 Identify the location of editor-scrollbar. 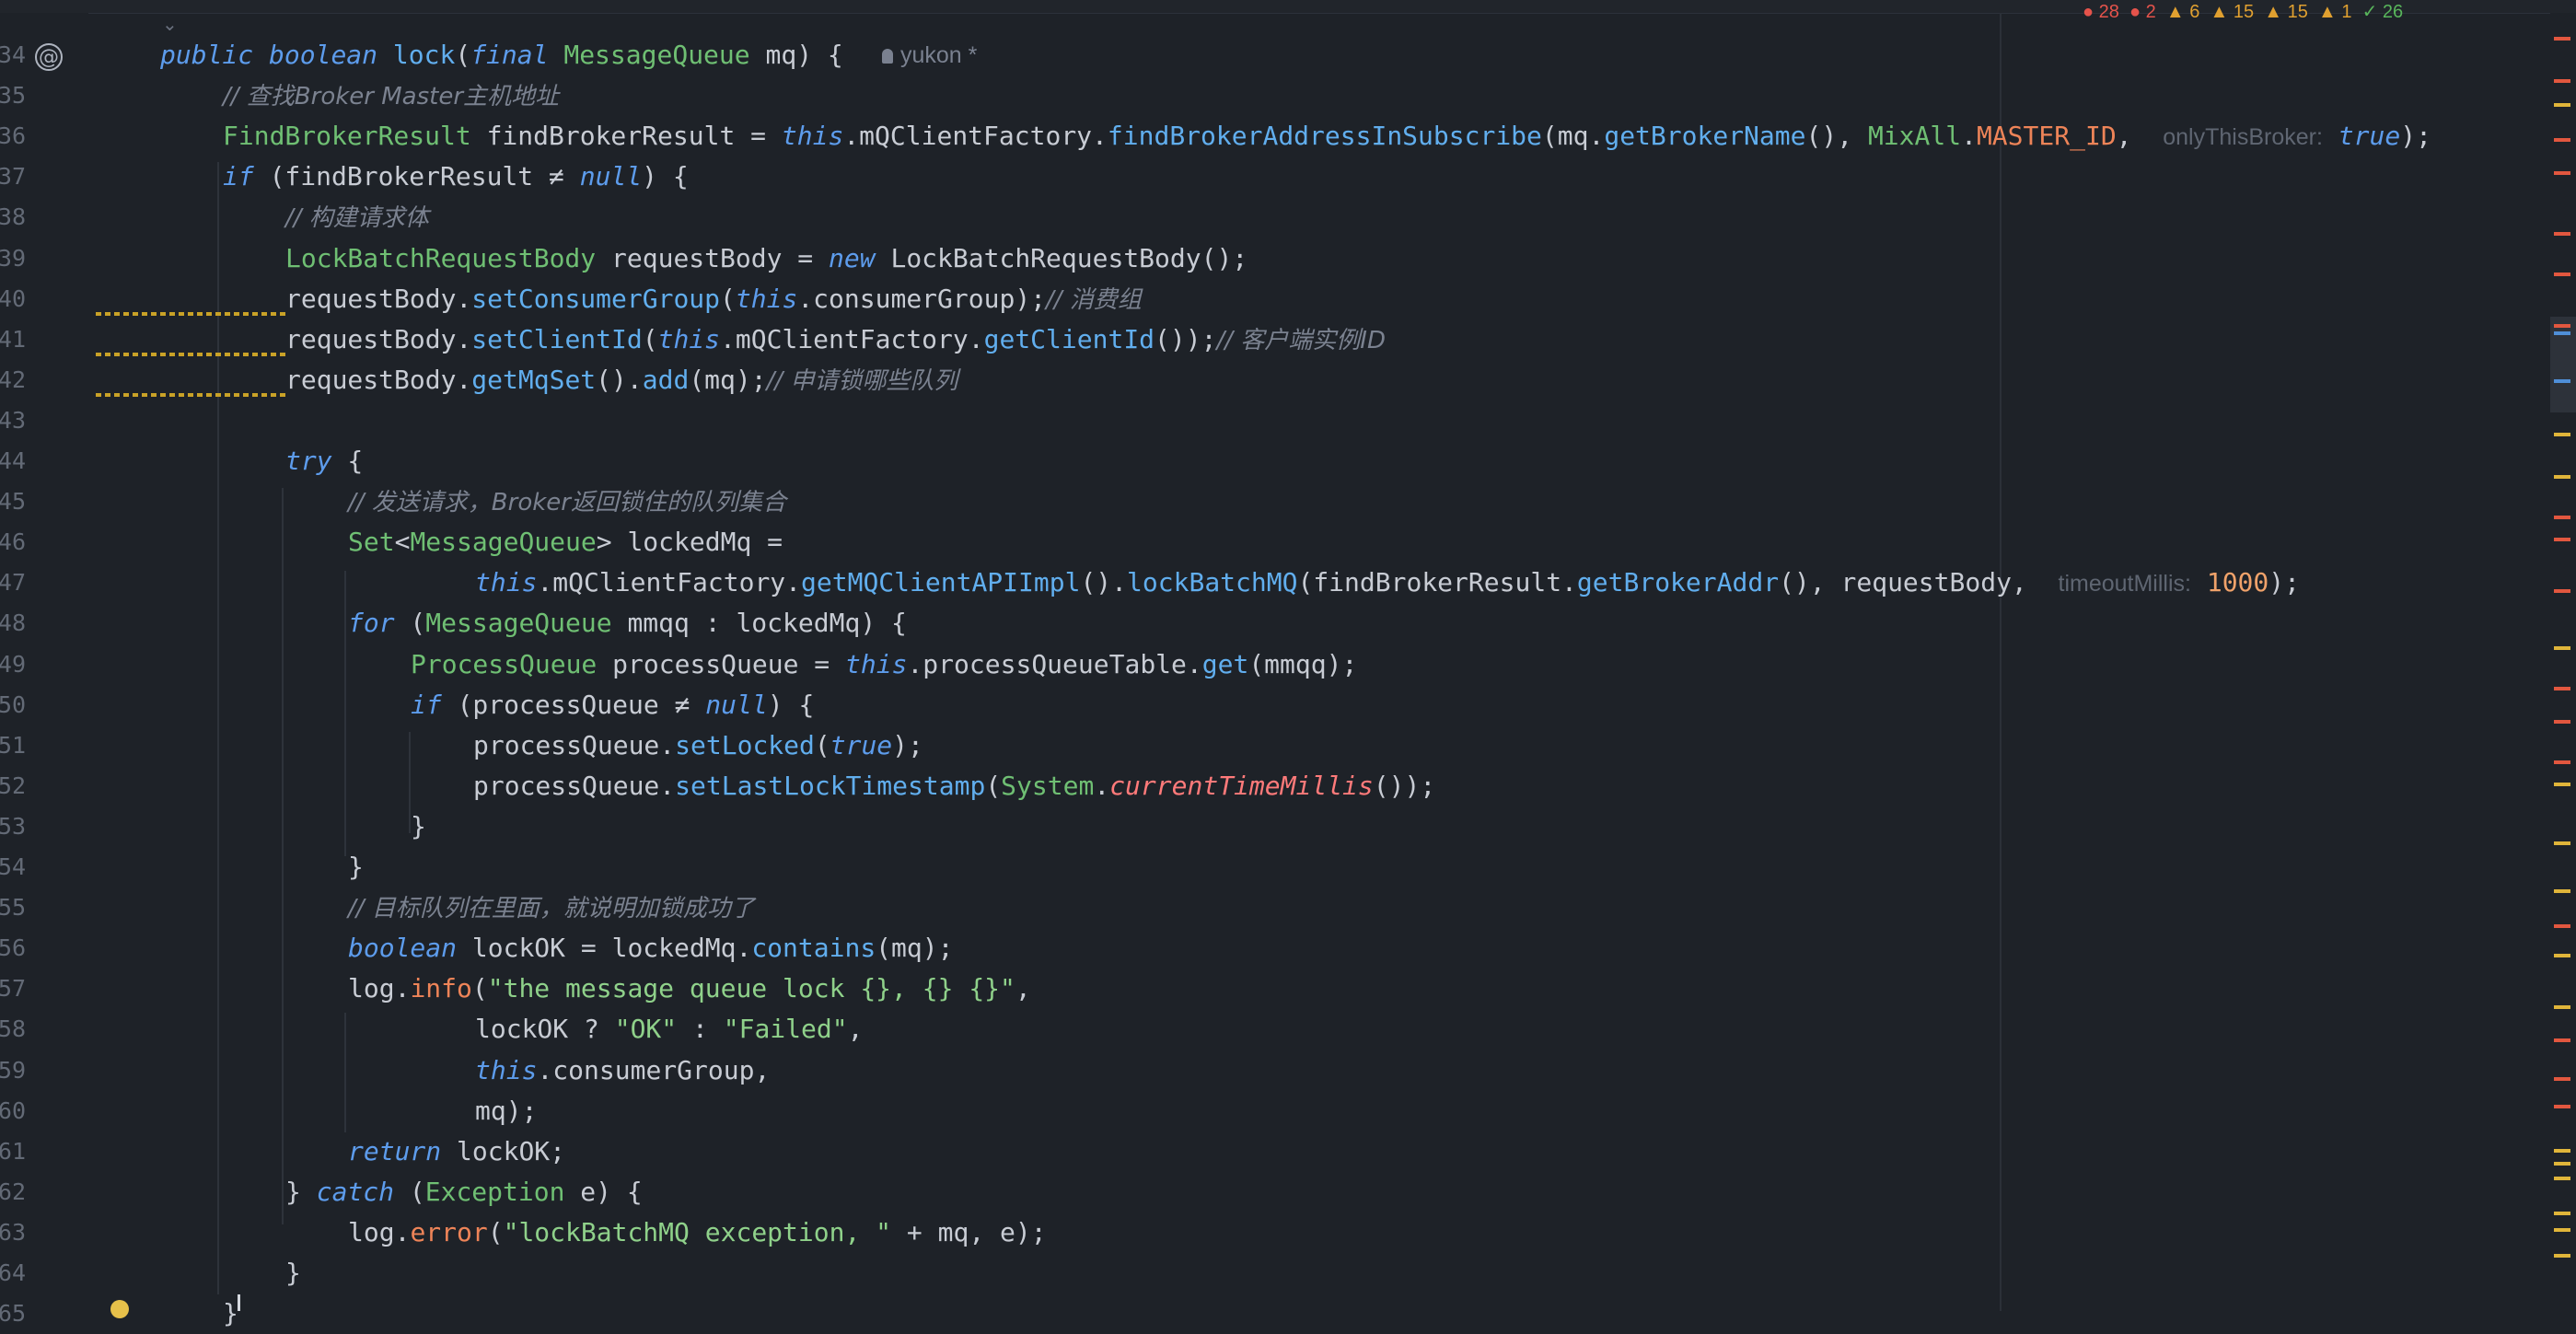
(2563, 662).